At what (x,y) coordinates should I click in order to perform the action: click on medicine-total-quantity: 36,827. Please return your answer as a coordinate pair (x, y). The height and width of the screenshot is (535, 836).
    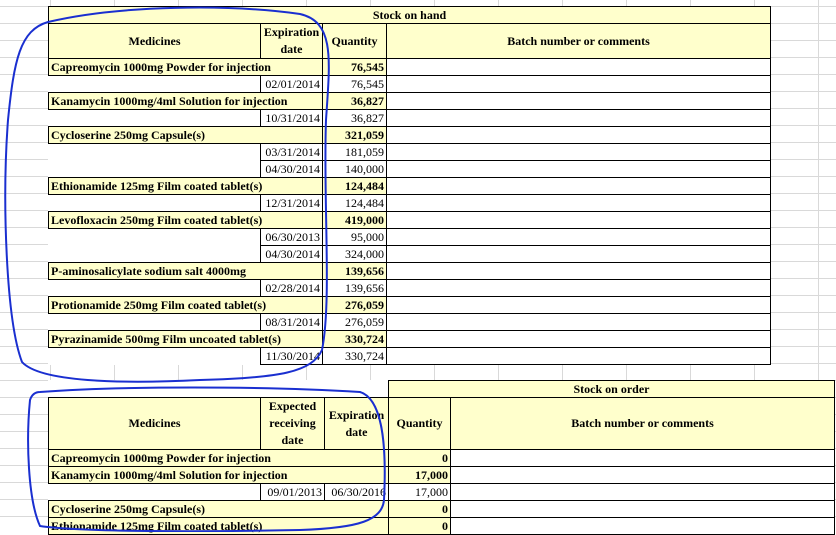
    Looking at the image, I should click on (354, 101).